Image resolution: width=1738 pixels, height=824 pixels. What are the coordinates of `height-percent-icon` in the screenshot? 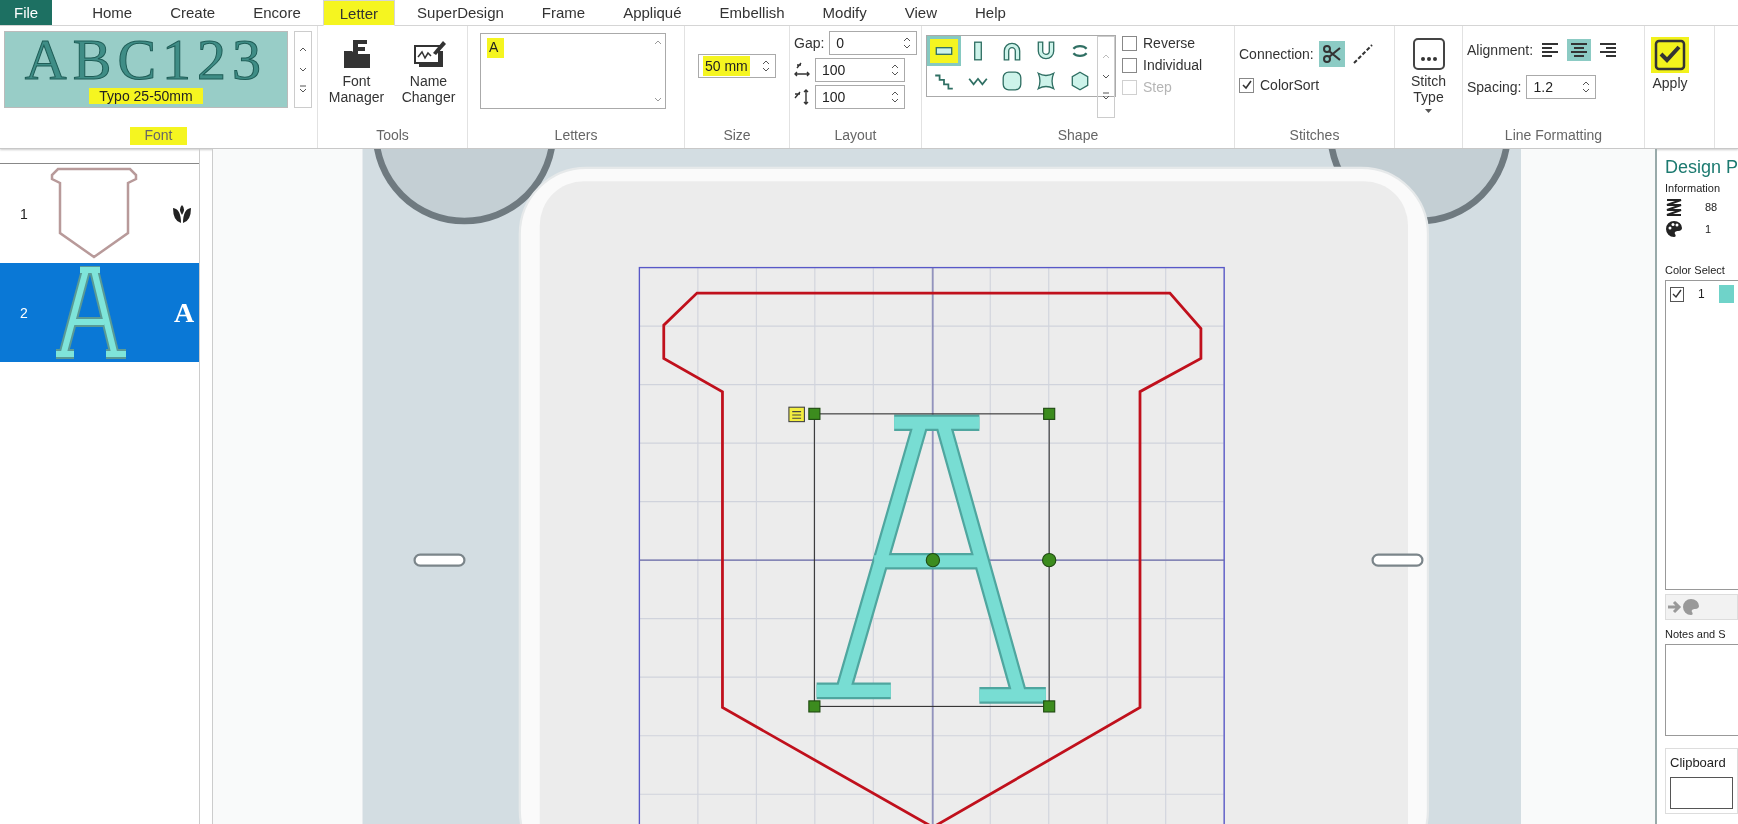 It's located at (802, 97).